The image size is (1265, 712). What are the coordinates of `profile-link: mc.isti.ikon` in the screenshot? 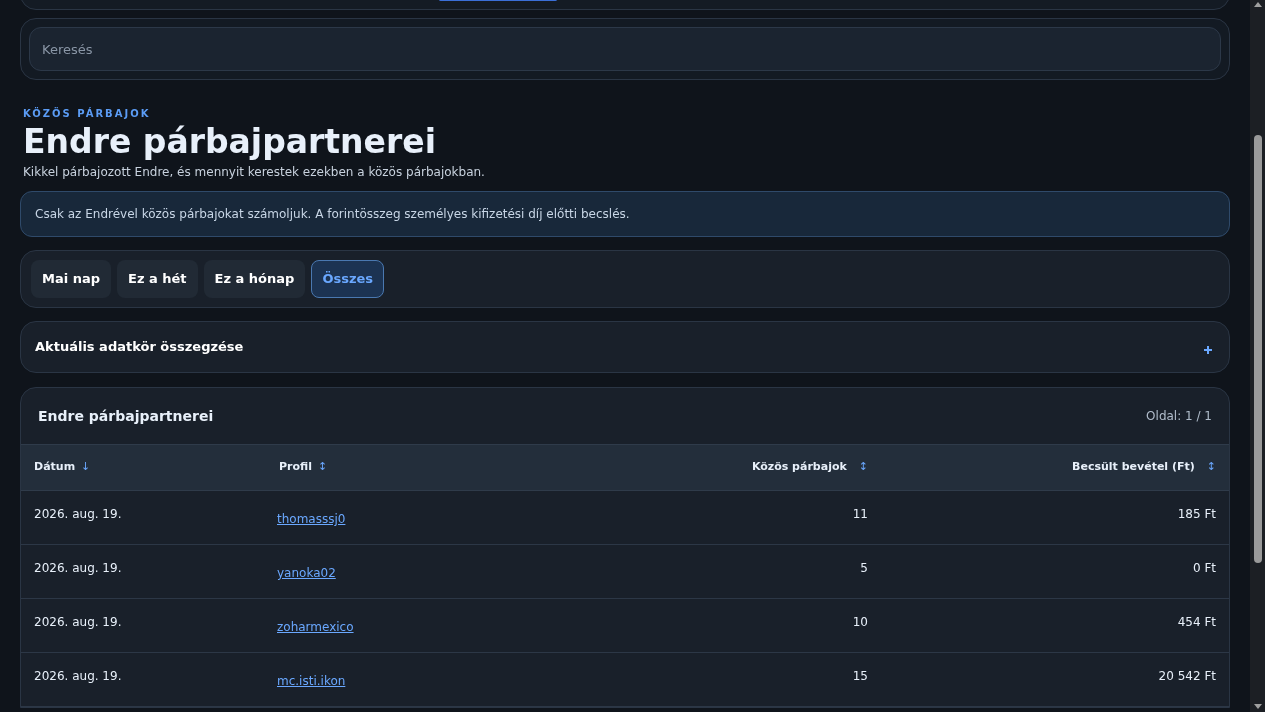 It's located at (311, 681).